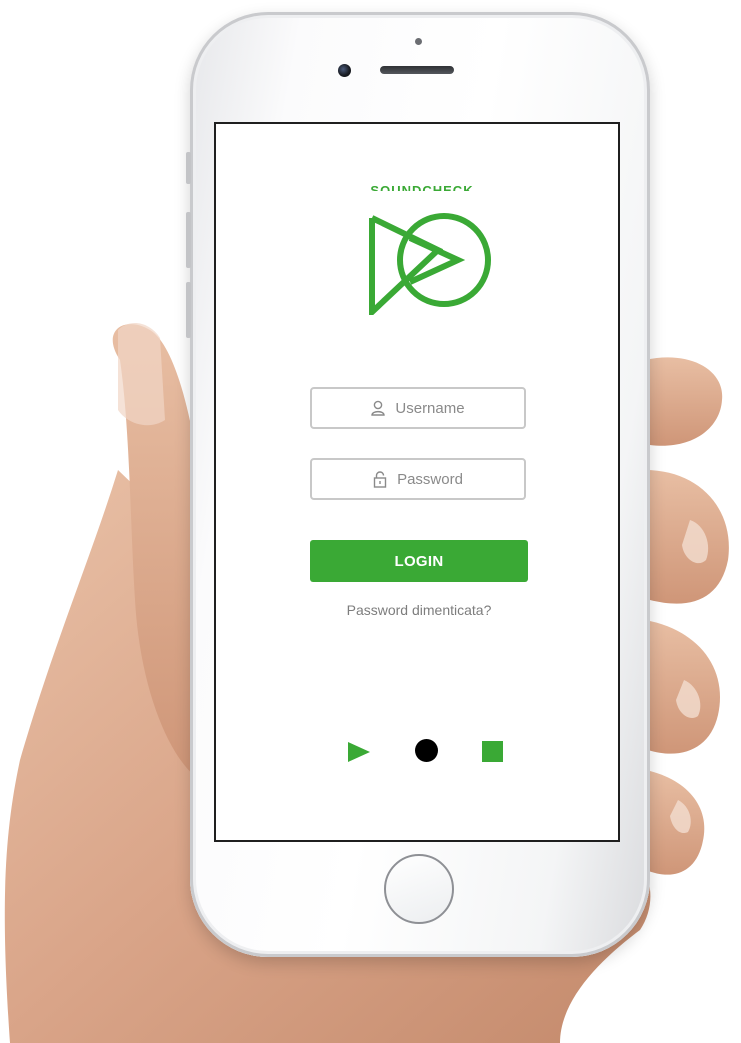  What do you see at coordinates (359, 752) in the screenshot?
I see `play-icon` at bounding box center [359, 752].